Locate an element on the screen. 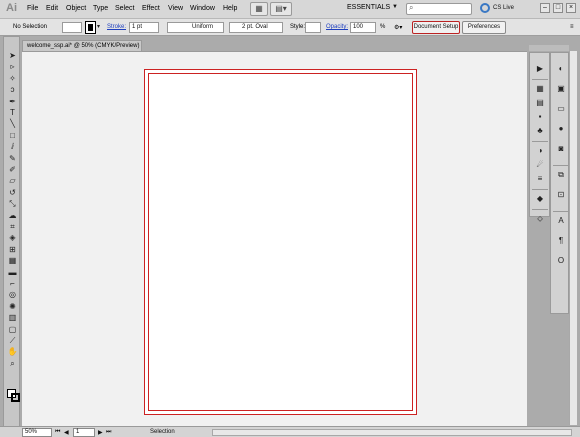 The height and width of the screenshot is (437, 580). pathfinder-icon: ⊡ is located at coordinates (561, 194).